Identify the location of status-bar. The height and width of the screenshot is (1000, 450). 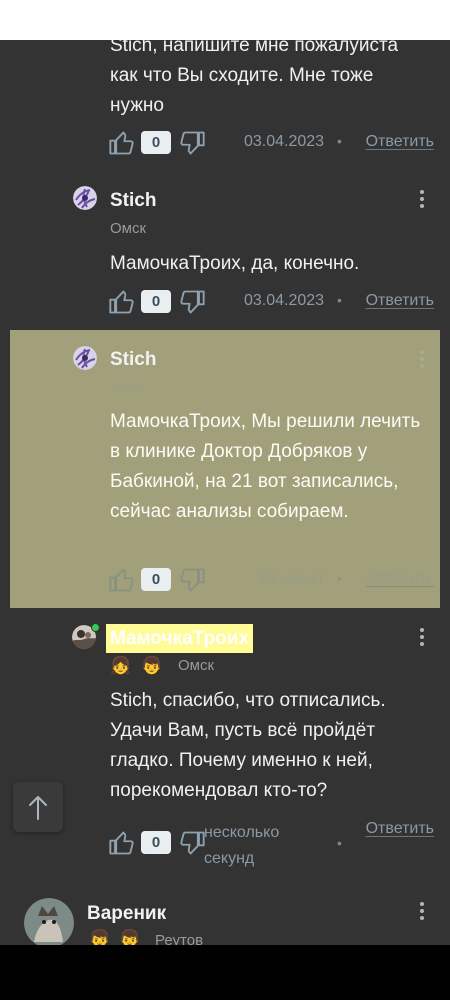
(225, 20).